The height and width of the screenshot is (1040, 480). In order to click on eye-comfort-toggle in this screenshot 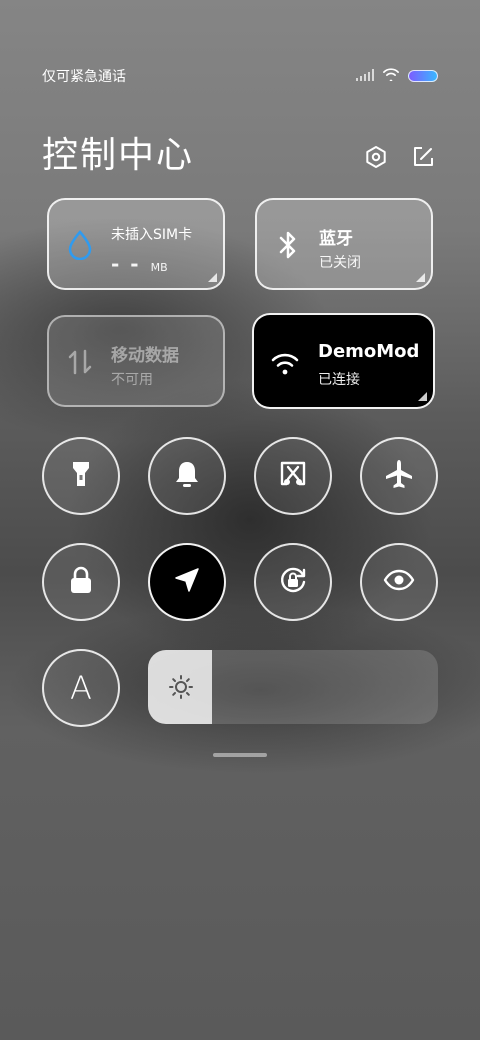, I will do `click(399, 582)`.